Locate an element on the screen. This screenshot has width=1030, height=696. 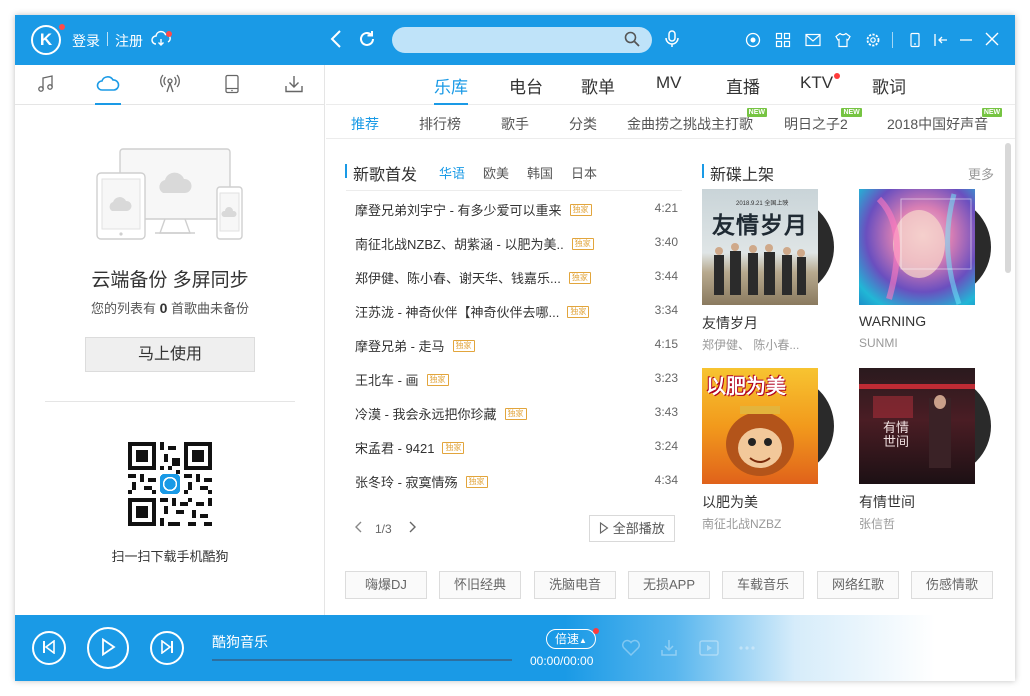
lang-korean: 韩国 is located at coordinates (540, 172).